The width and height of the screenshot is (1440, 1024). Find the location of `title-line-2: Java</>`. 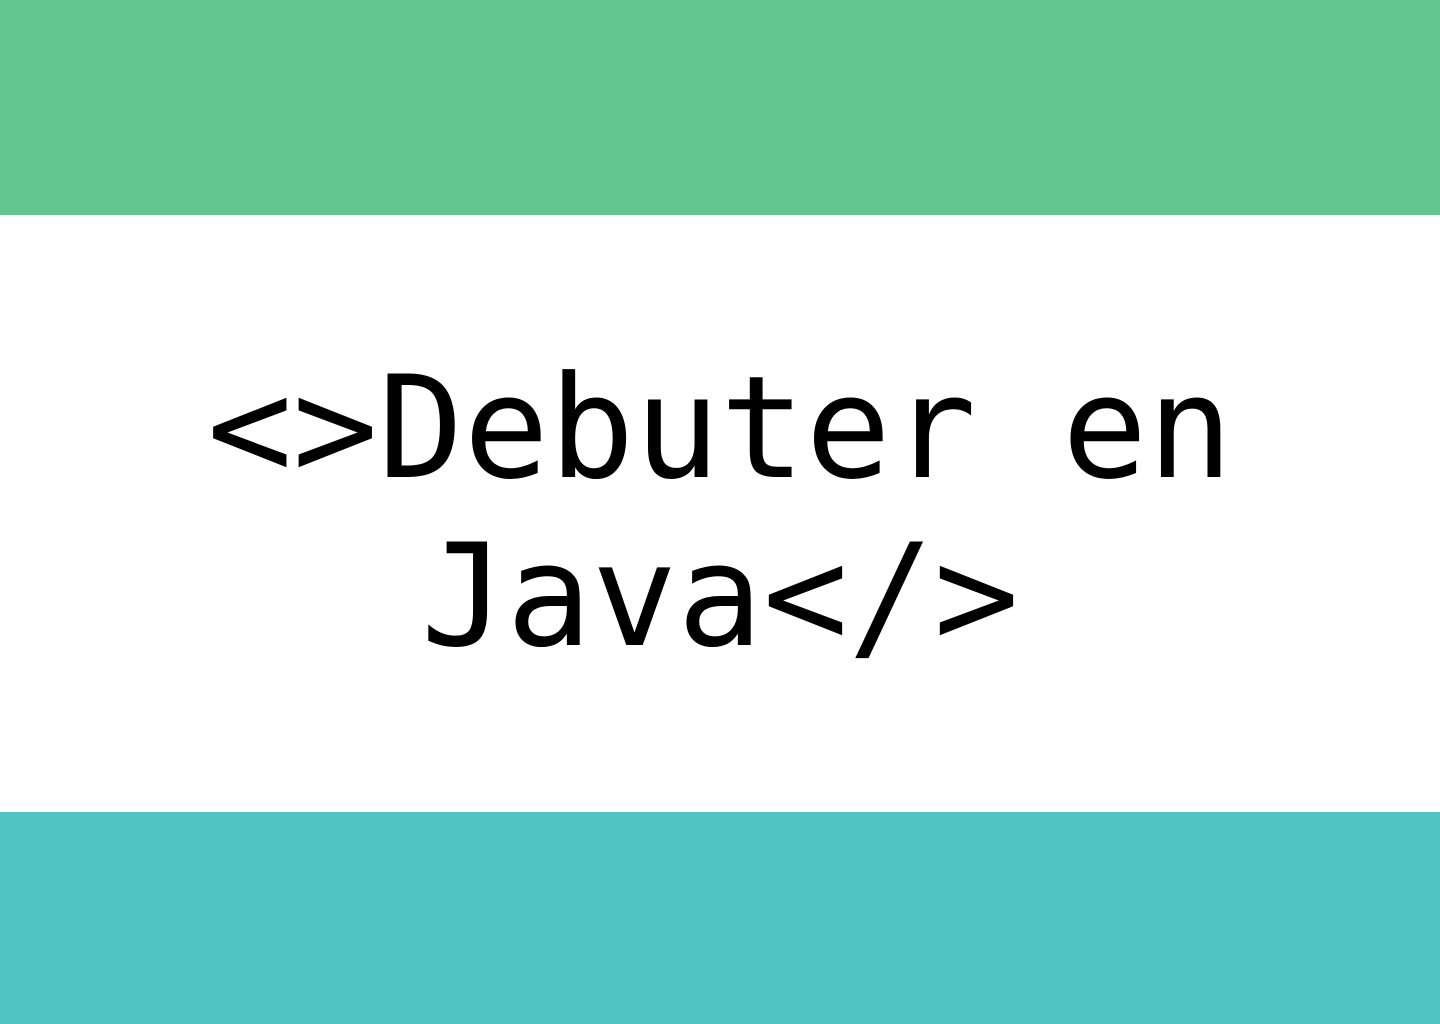

title-line-2: Java</> is located at coordinates (720, 596).